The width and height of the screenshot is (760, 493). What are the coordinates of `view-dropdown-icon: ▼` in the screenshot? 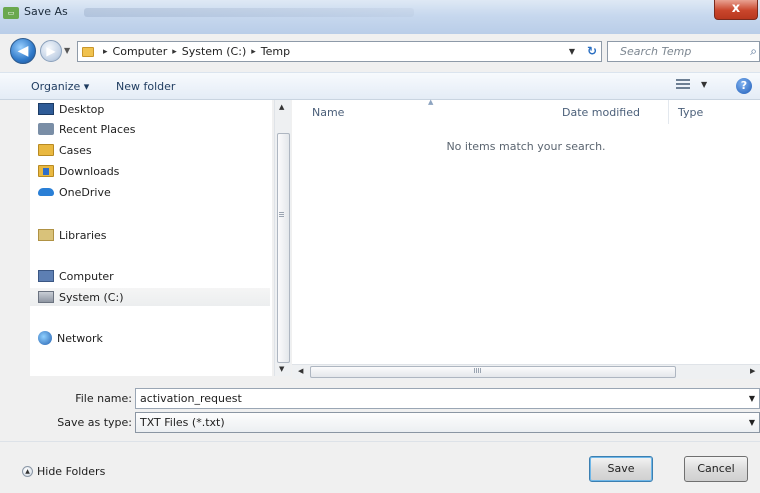 It's located at (704, 84).